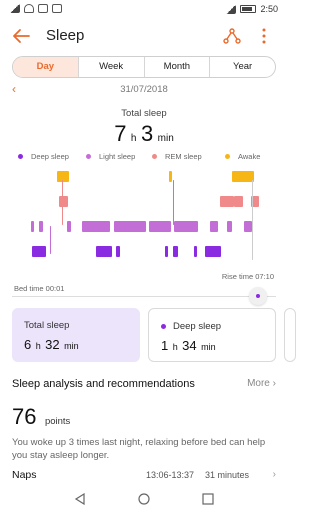 This screenshot has width=320, height=512. Describe the element at coordinates (232, 36) in the screenshot. I see `share-icon` at that location.